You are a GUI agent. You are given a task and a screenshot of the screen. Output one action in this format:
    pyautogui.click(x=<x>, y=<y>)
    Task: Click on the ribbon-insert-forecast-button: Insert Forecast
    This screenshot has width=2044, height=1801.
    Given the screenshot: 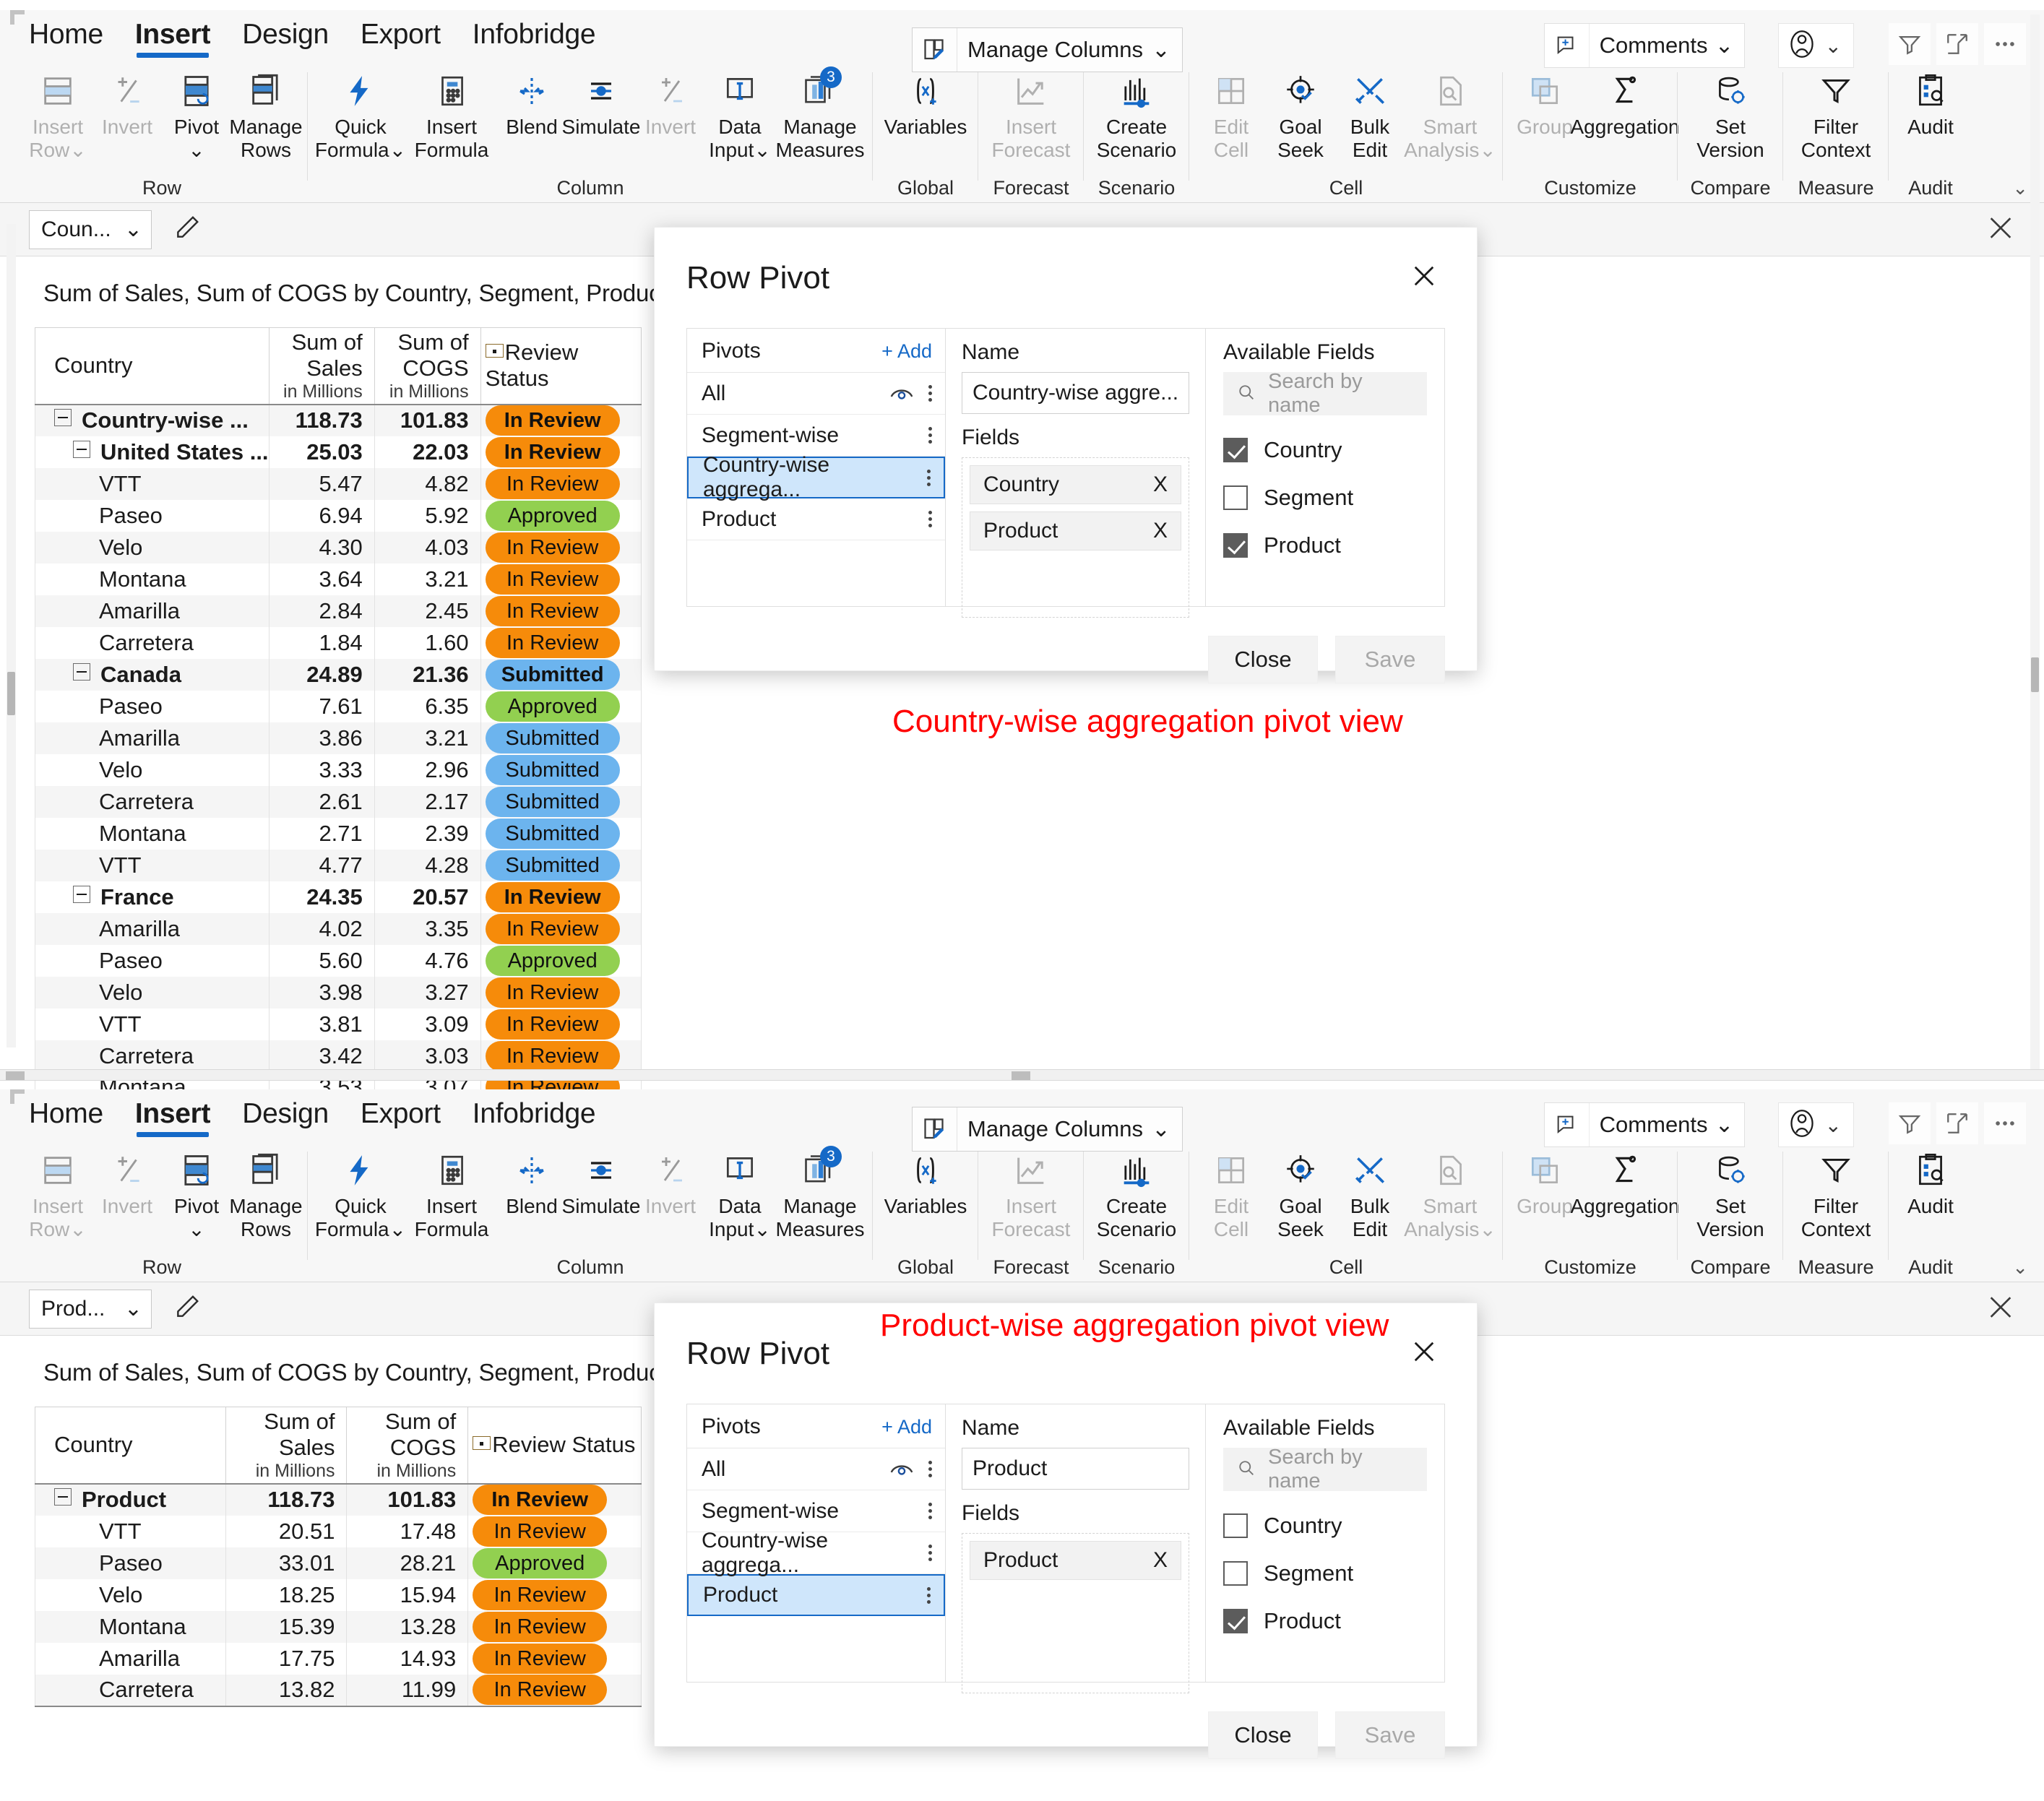 What is the action you would take?
    pyautogui.click(x=1031, y=115)
    